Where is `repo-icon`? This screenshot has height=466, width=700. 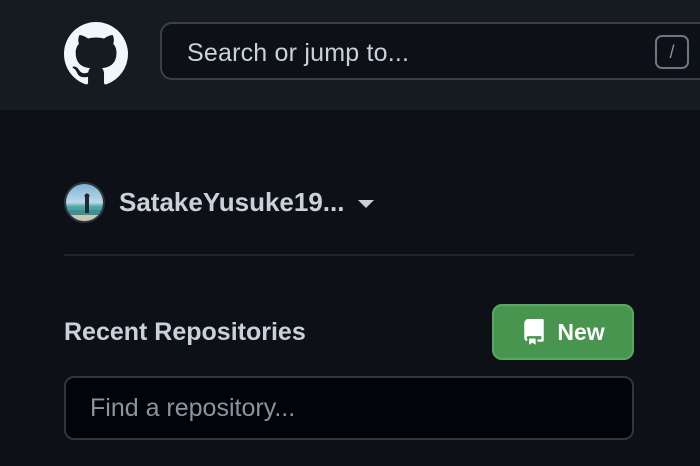 repo-icon is located at coordinates (534, 332).